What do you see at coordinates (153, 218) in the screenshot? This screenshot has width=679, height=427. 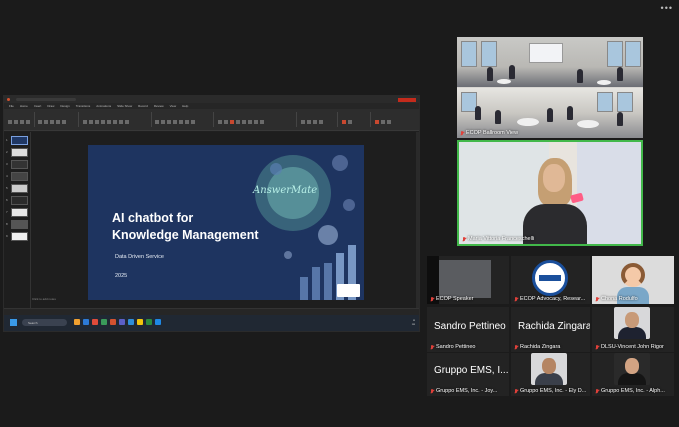 I see `slide-title-line: AI chatbot for` at bounding box center [153, 218].